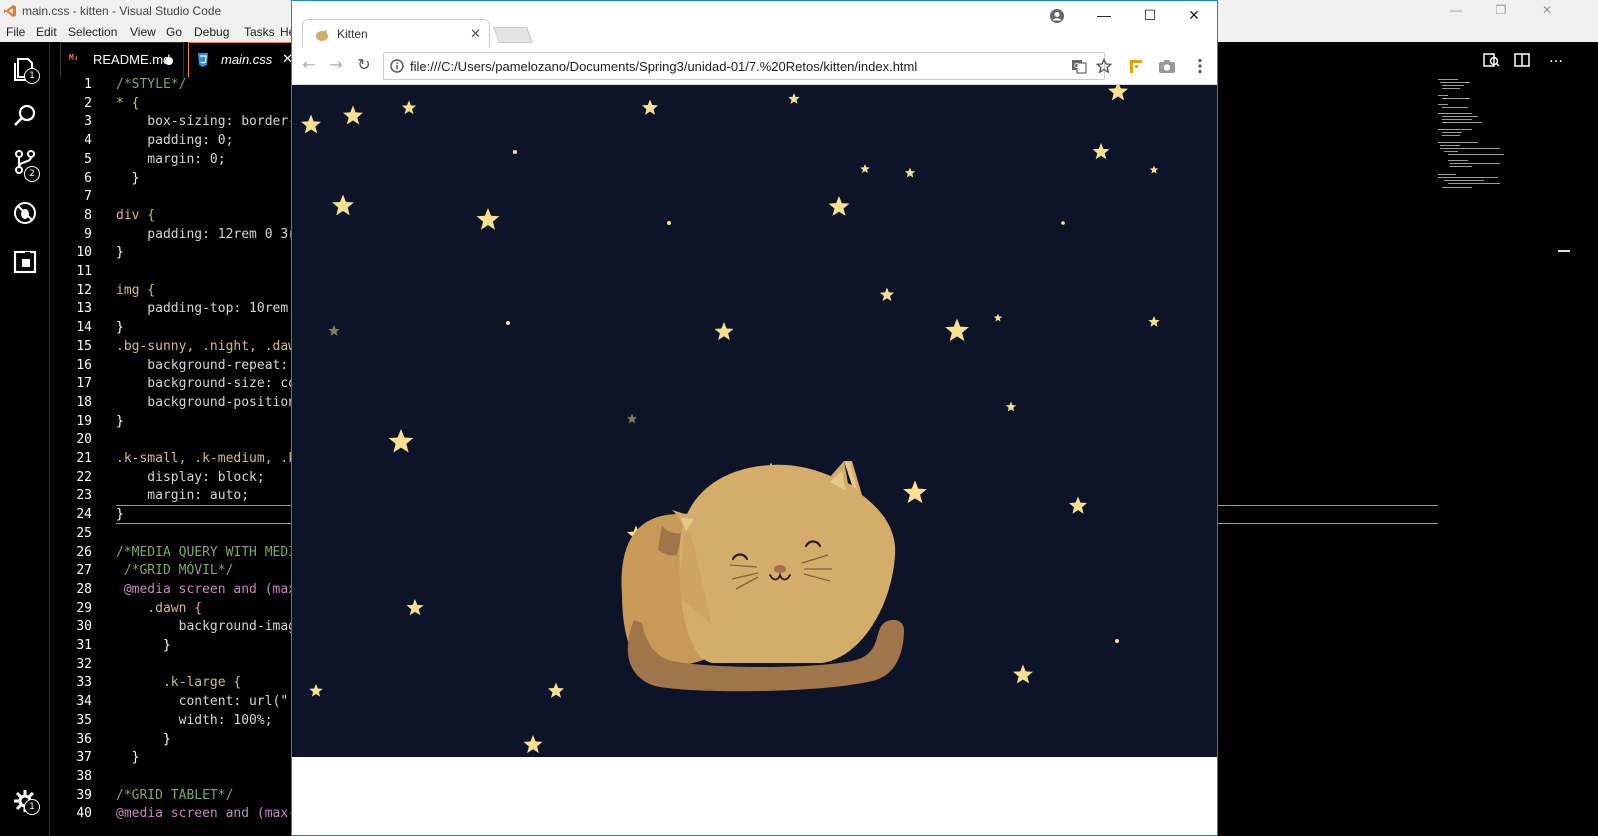  Describe the element at coordinates (88, 122) in the screenshot. I see `line-number: 3` at that location.